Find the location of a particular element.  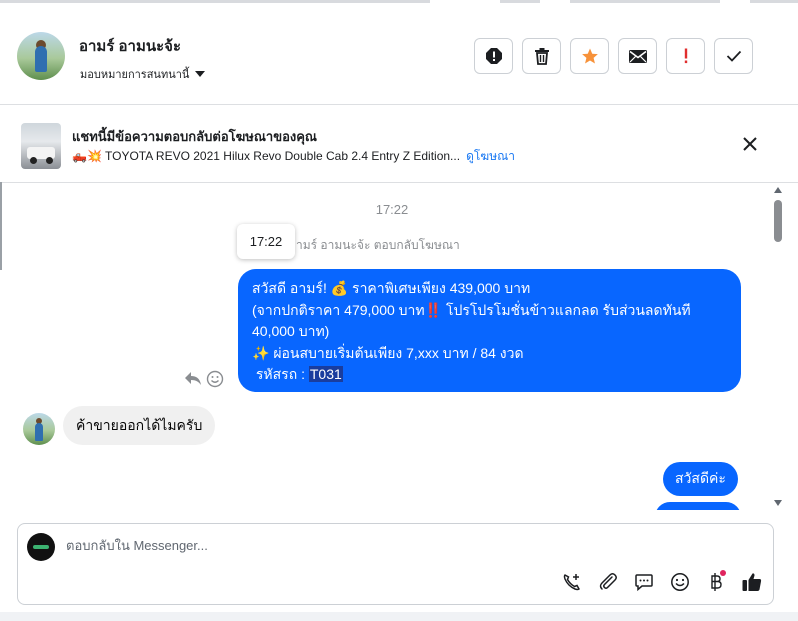

emoji-button is located at coordinates (679, 582).